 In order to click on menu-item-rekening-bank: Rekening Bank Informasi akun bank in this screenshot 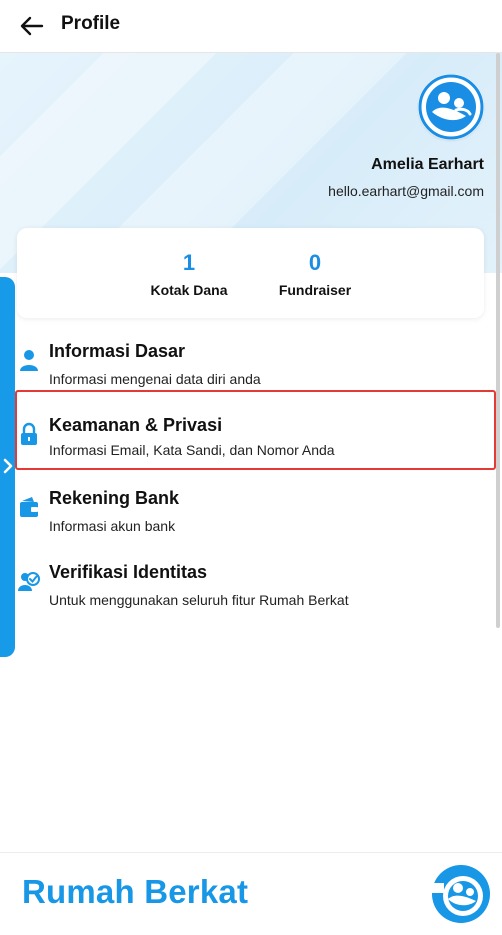, I will do `click(255, 513)`.